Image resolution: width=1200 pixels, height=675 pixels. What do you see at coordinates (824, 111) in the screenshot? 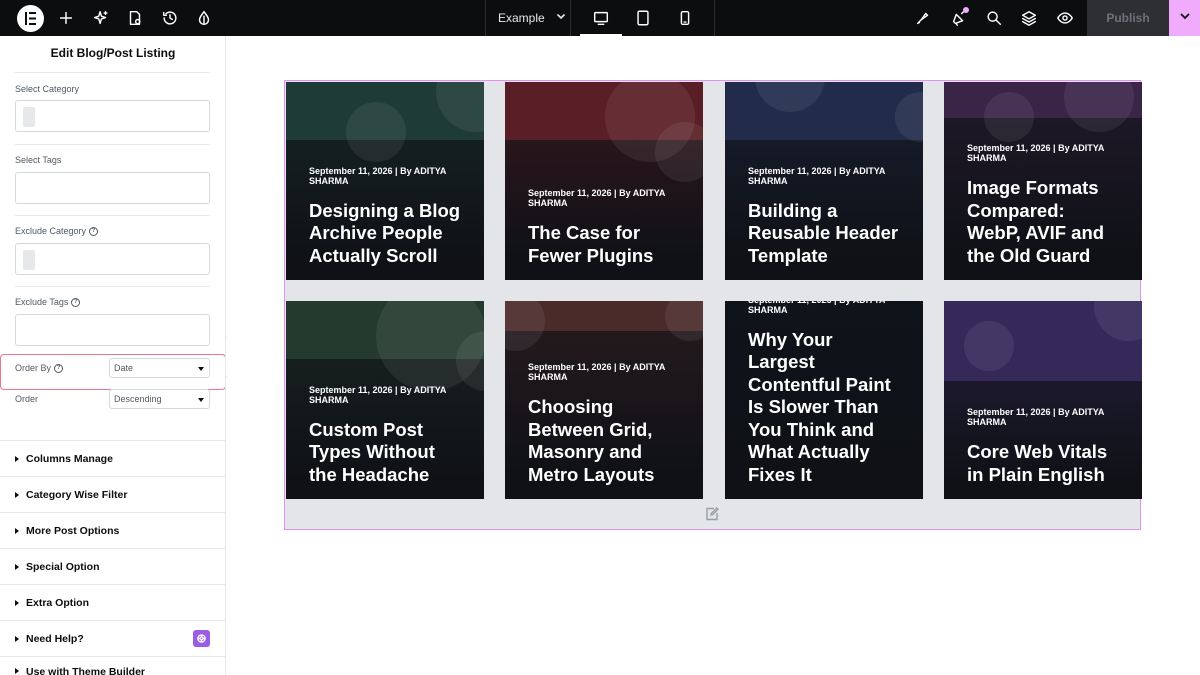
I see `post-featured-image` at bounding box center [824, 111].